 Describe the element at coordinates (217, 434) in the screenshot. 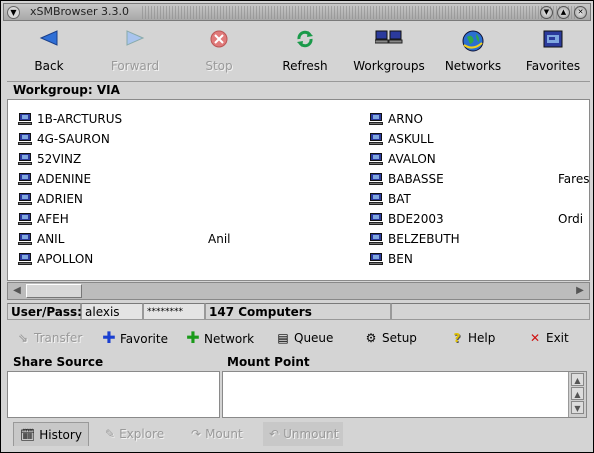

I see `mount-button: ↷ Mount` at that location.